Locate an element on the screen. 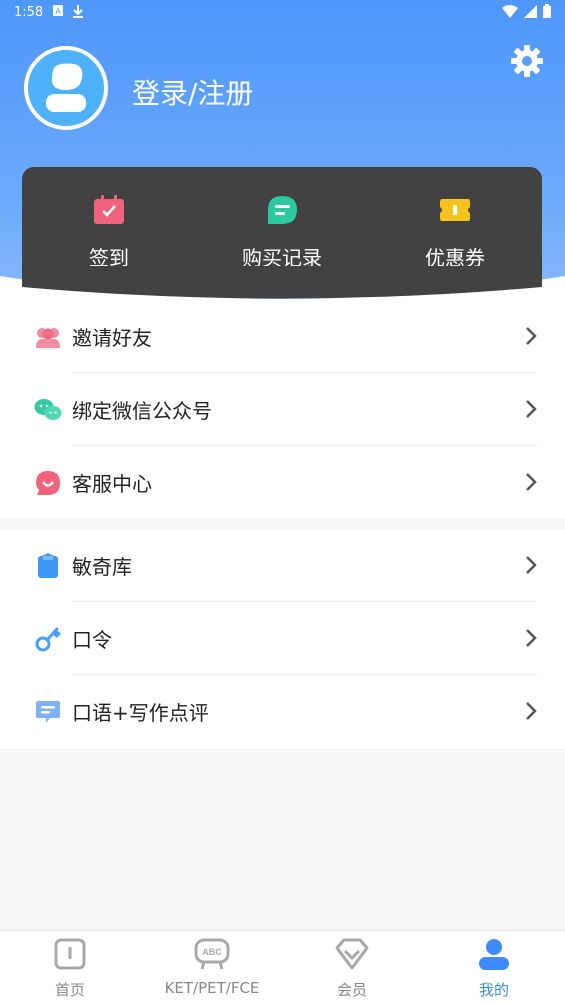 The width and height of the screenshot is (565, 1004). nav-tab-label: 首页 is located at coordinates (69, 990).